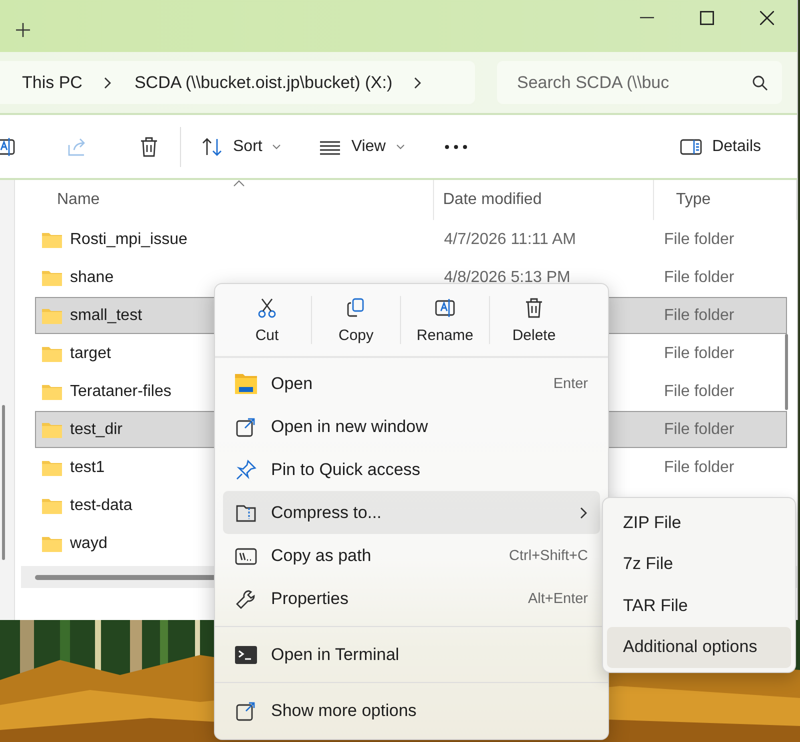  Describe the element at coordinates (321, 556) in the screenshot. I see `menu-item-label: Copy as path` at that location.